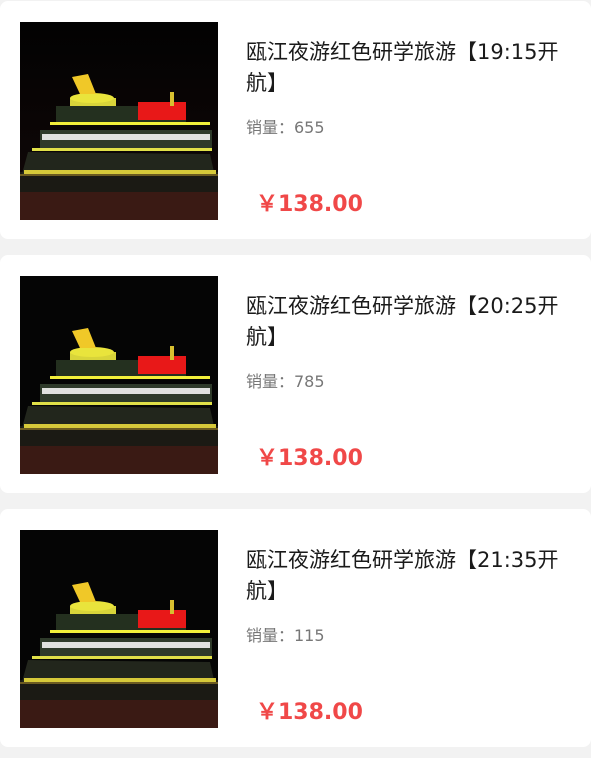 The height and width of the screenshot is (758, 591). What do you see at coordinates (285, 381) in the screenshot?
I see `sales-count: 销量：785` at bounding box center [285, 381].